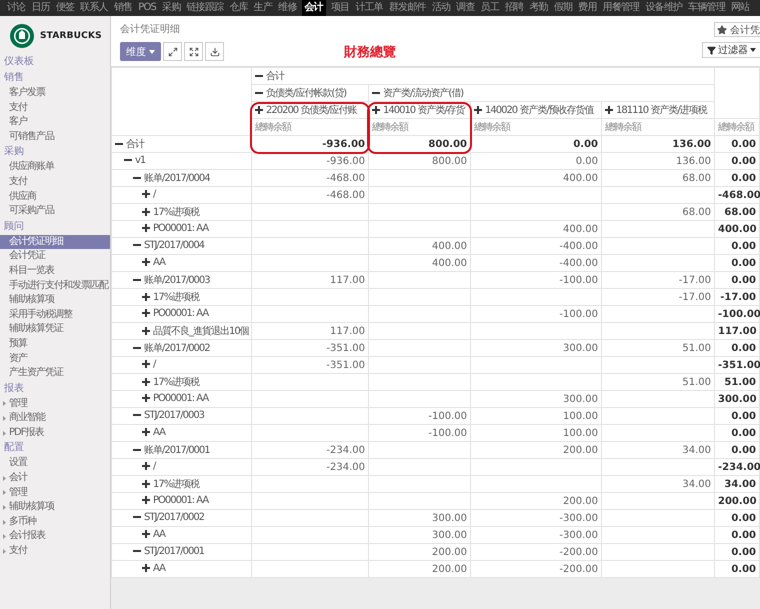 The image size is (760, 609). I want to click on top-menu-item: 日历, so click(40, 8).